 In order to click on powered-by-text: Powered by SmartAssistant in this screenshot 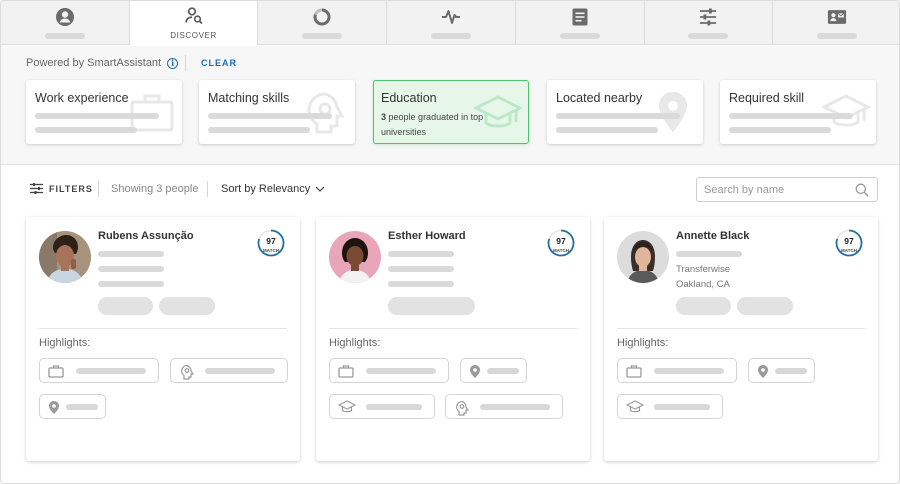, I will do `click(94, 63)`.